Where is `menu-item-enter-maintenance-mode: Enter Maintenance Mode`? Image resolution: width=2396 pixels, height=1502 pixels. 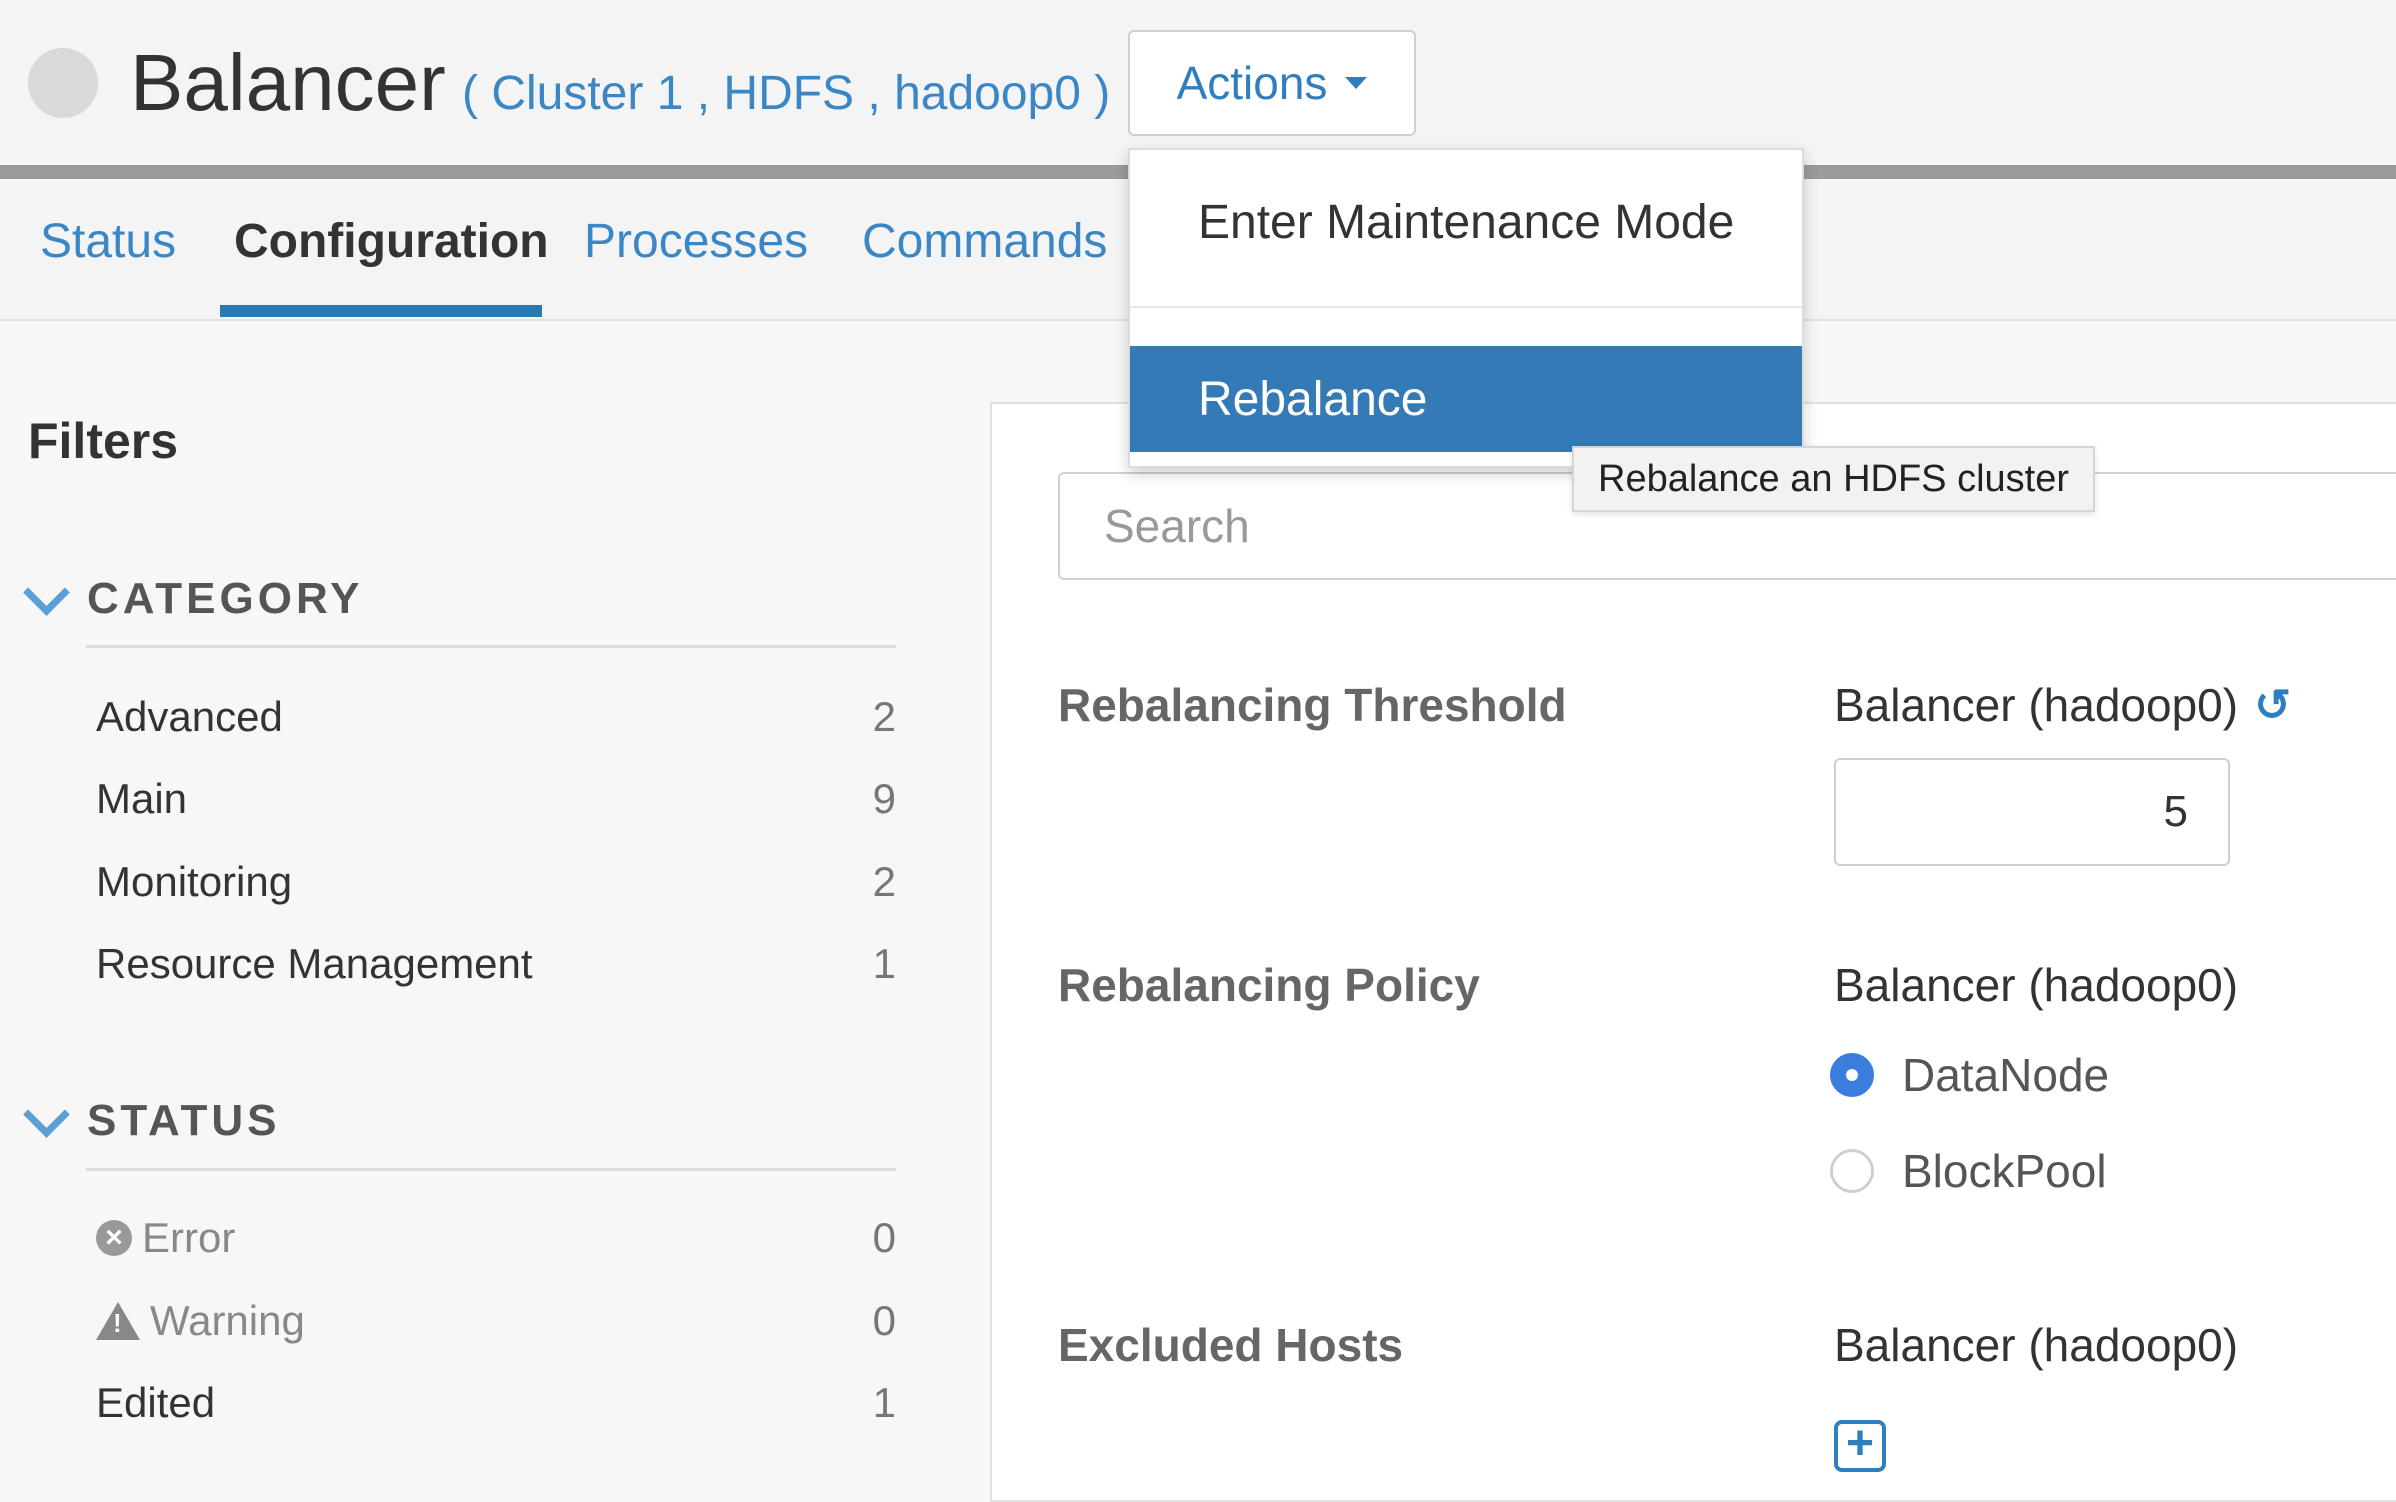 menu-item-enter-maintenance-mode: Enter Maintenance Mode is located at coordinates (1466, 222).